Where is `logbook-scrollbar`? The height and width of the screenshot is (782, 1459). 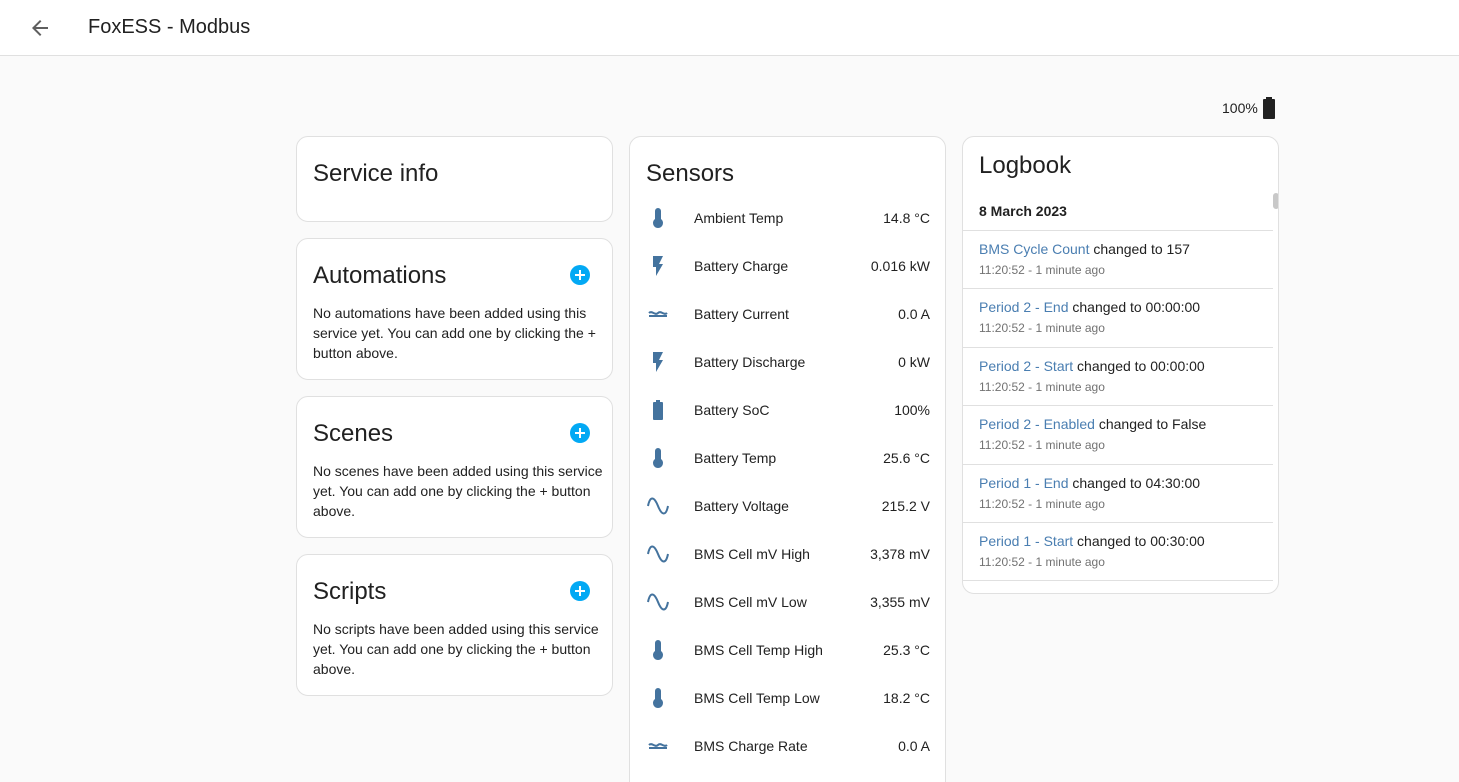 logbook-scrollbar is located at coordinates (1275, 201).